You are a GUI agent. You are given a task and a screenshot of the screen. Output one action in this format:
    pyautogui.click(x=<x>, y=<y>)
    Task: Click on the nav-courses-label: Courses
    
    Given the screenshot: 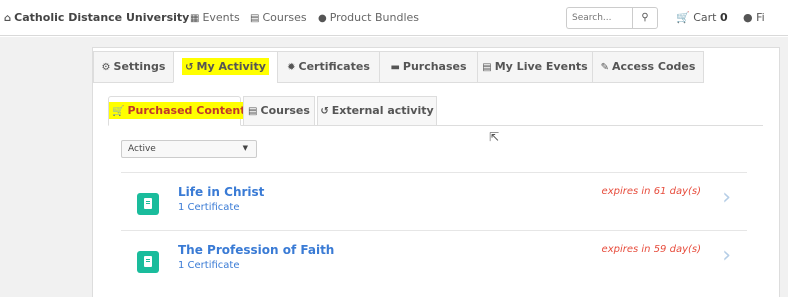 What is the action you would take?
    pyautogui.click(x=284, y=17)
    